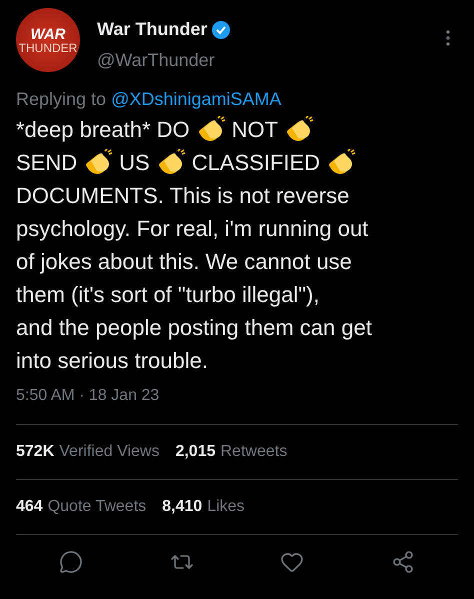 The height and width of the screenshot is (599, 474). Describe the element at coordinates (29, 507) in the screenshot. I see `stat-count: 464` at that location.